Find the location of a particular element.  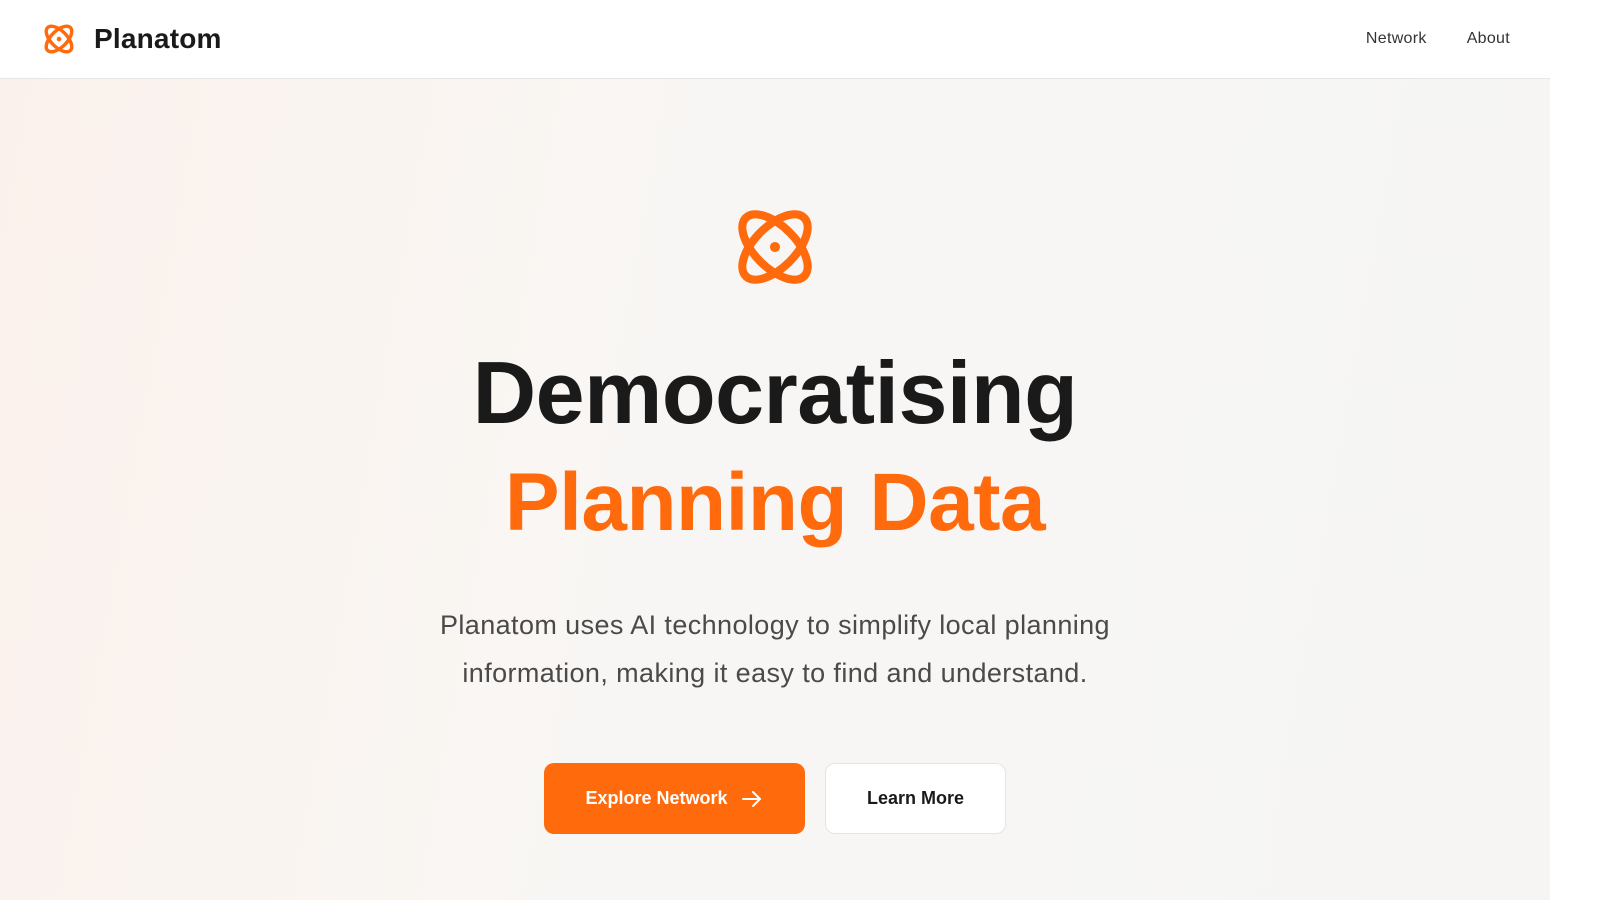

cta-row: Explore Network Learn More is located at coordinates (775, 798).